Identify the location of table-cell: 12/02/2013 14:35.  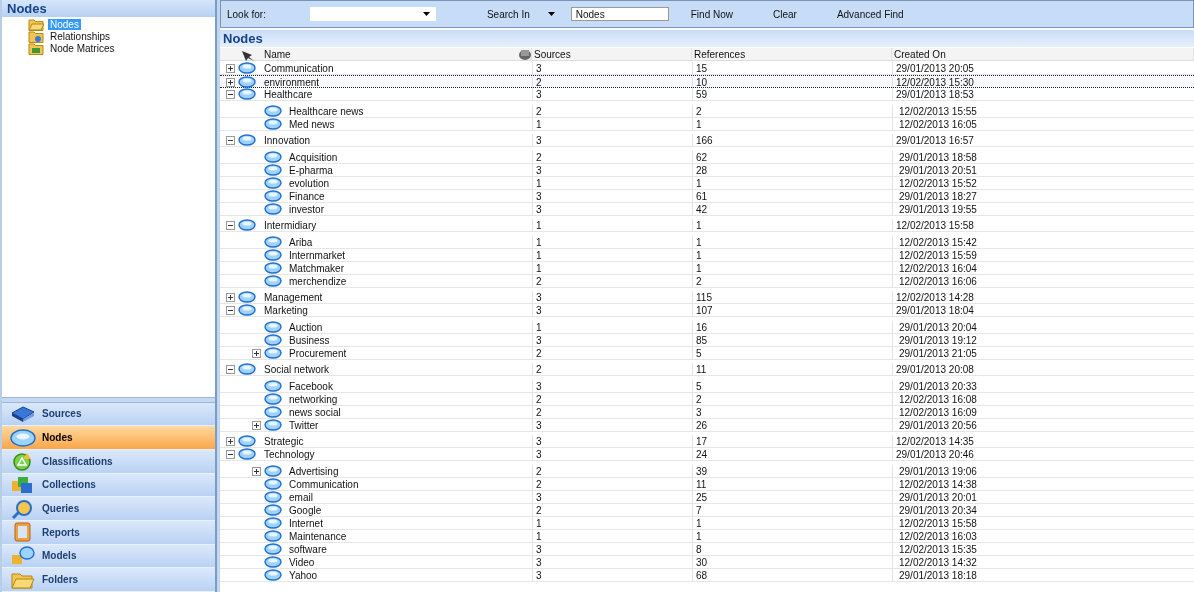
(1043, 441).